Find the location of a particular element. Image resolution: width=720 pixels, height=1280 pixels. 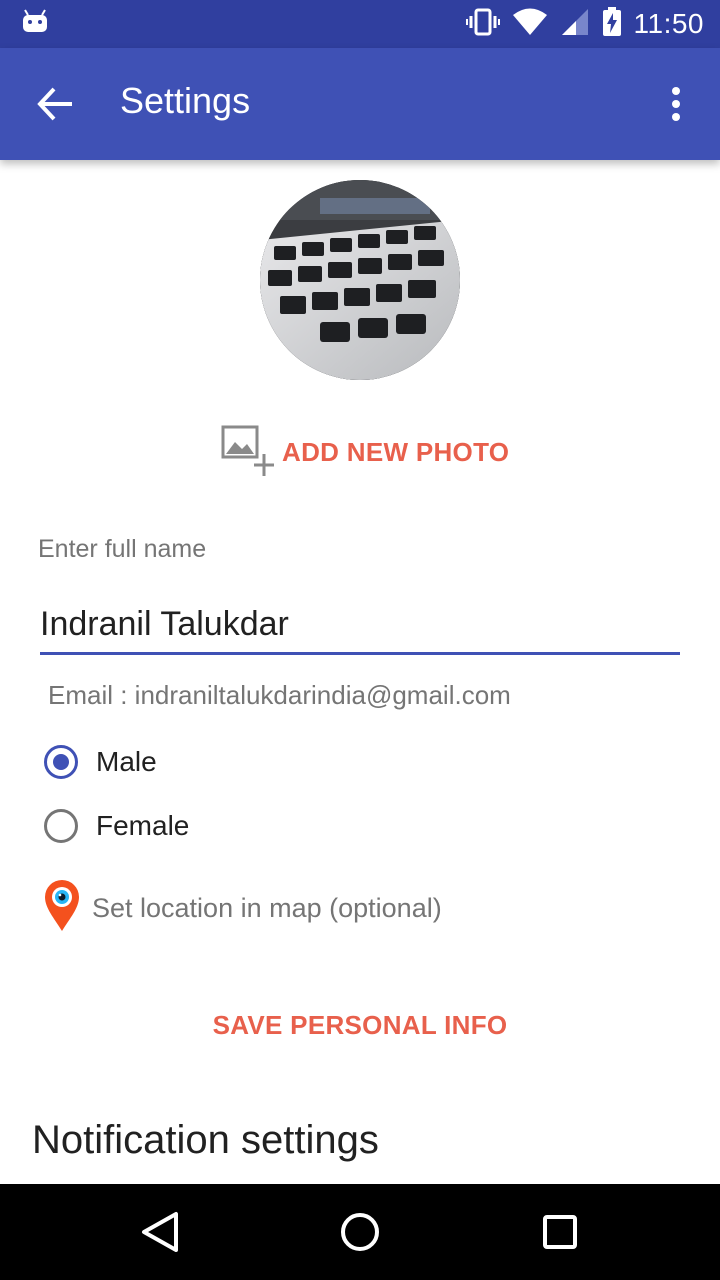

app-bar: Settings is located at coordinates (360, 104).